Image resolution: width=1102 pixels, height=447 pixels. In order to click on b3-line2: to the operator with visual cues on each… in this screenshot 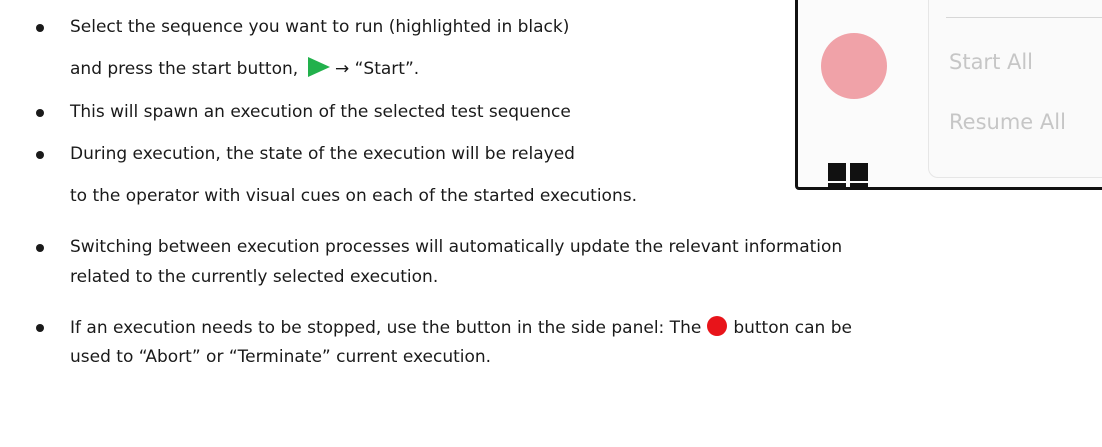, I will do `click(353, 196)`.